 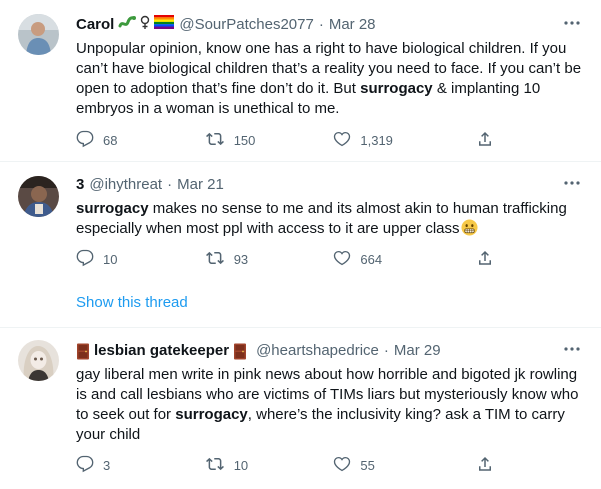 What do you see at coordinates (371, 259) in the screenshot?
I see `like-count: 664` at bounding box center [371, 259].